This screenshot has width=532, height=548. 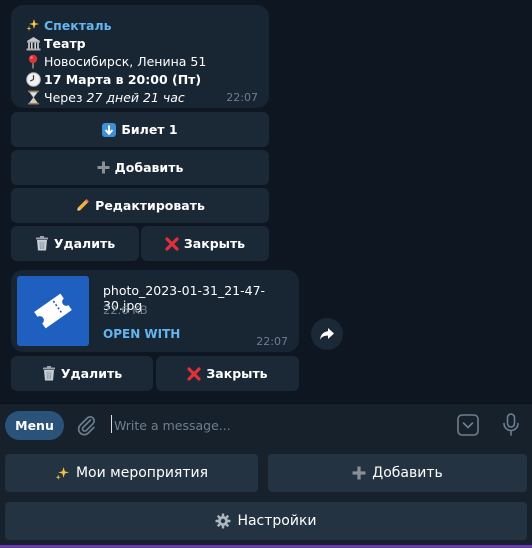 I want to click on event-place-line: Театр, so click(x=55, y=43).